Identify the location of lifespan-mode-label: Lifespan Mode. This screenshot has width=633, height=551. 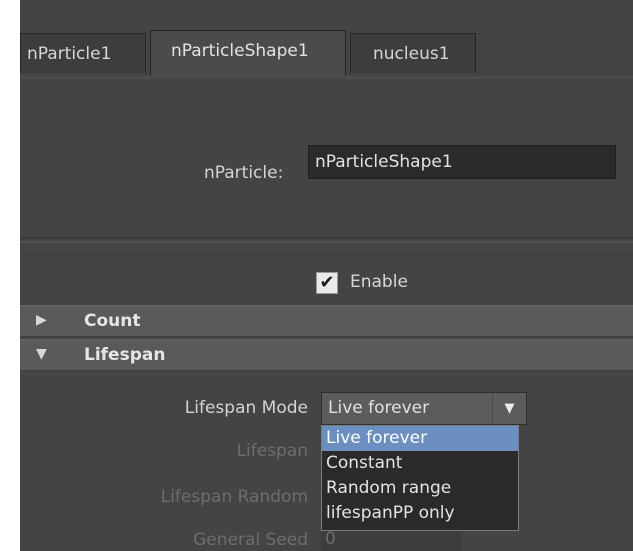
(246, 408).